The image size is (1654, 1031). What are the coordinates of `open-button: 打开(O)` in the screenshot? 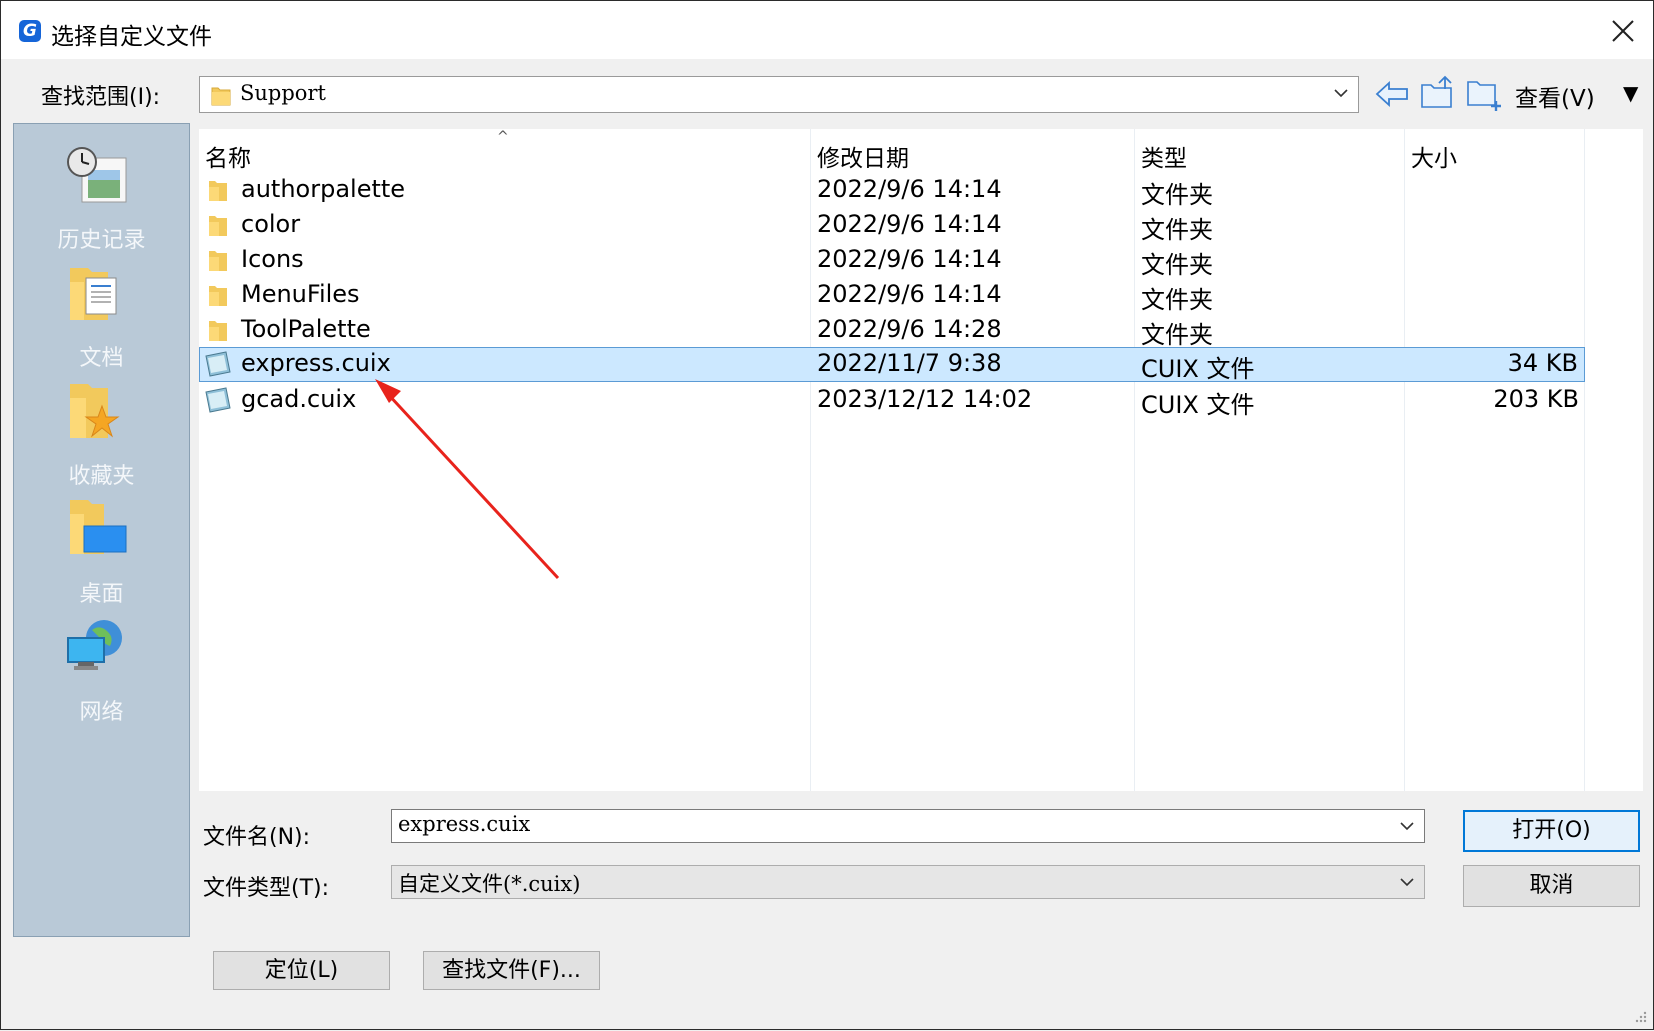 It's located at (1551, 831).